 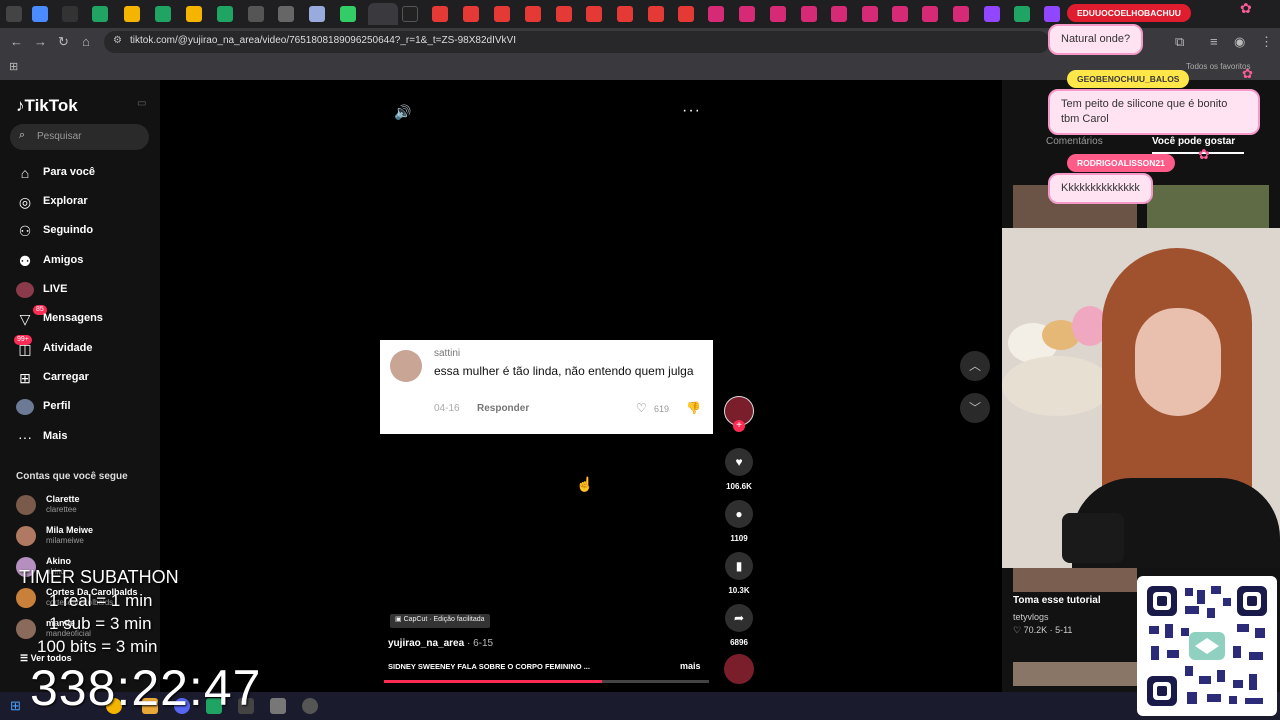 What do you see at coordinates (86, 231) in the screenshot?
I see `nav-item-seguindo: ⚇ Seguindo` at bounding box center [86, 231].